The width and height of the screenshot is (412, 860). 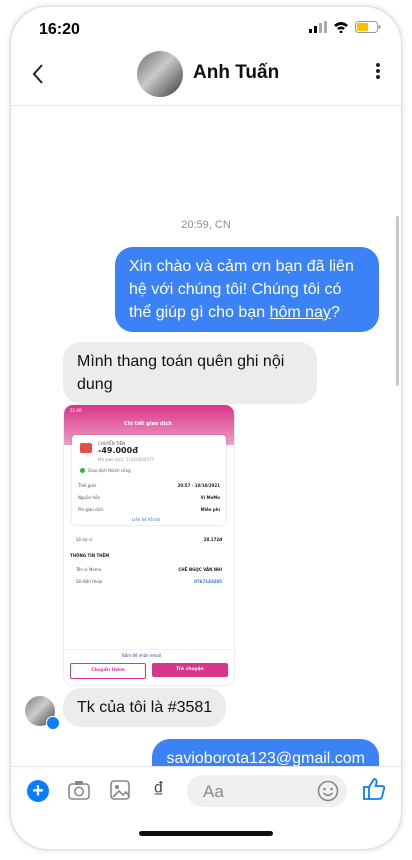 I want to click on messenger-badge-icon, so click(x=53, y=723).